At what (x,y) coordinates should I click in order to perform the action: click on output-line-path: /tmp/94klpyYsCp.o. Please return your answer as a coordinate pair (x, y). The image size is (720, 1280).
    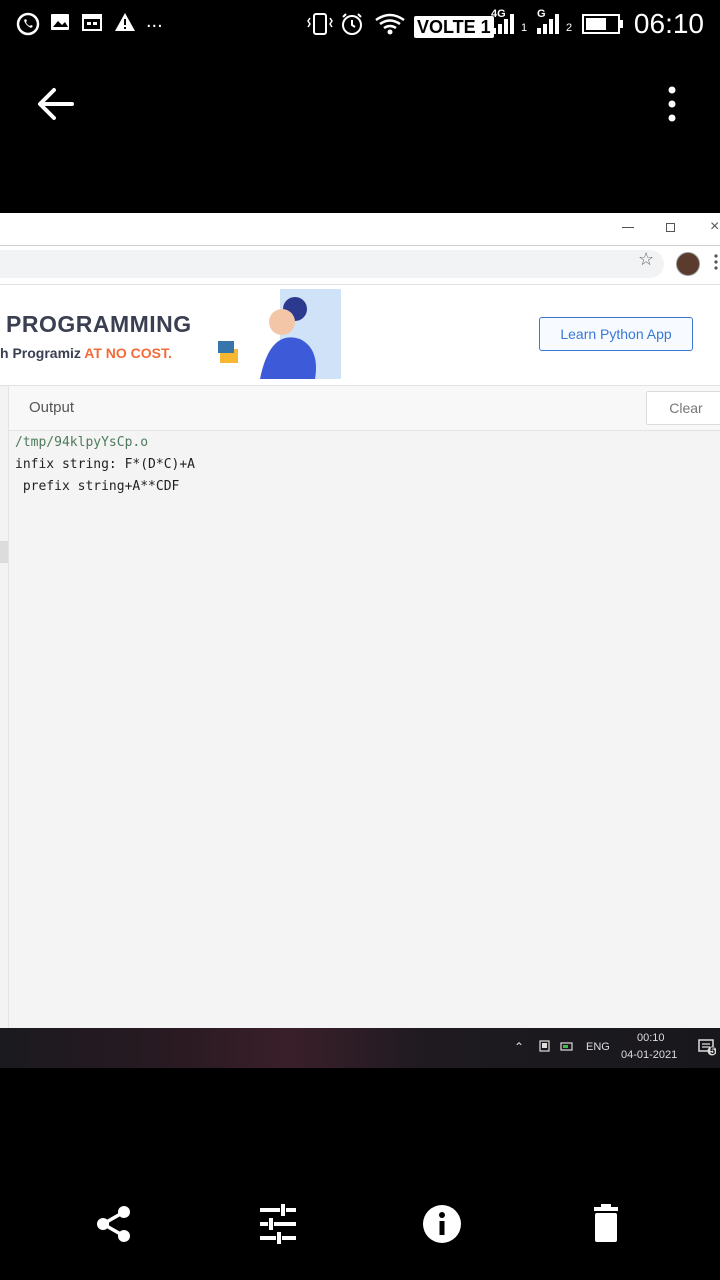
    Looking at the image, I should click on (82, 442).